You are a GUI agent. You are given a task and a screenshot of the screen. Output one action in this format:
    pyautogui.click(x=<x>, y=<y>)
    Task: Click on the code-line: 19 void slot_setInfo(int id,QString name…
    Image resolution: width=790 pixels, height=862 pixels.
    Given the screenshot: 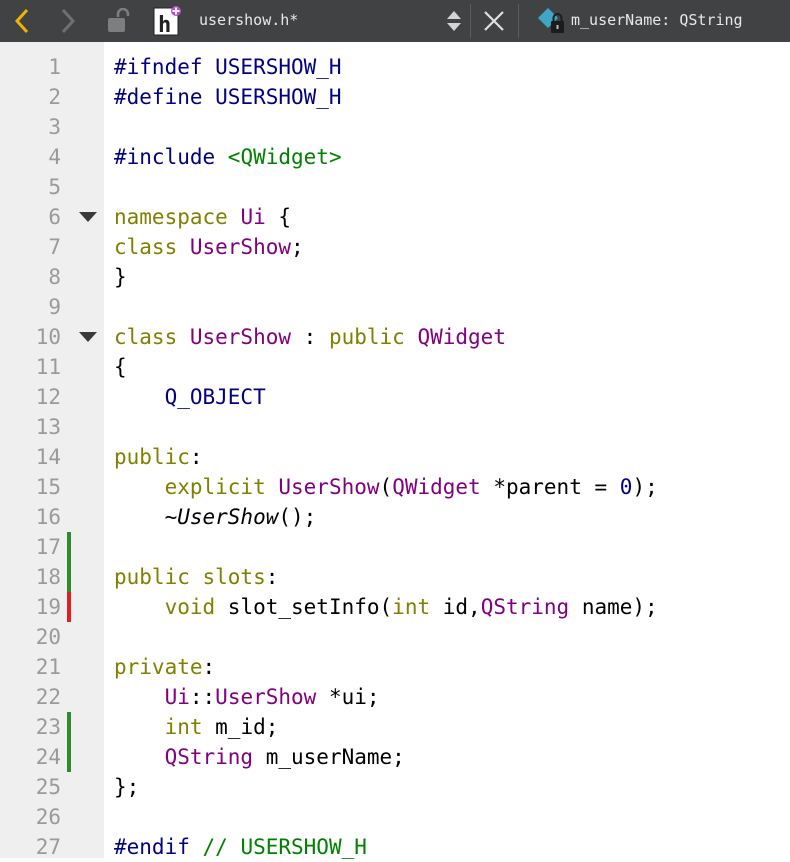 What is the action you would take?
    pyautogui.click(x=395, y=607)
    